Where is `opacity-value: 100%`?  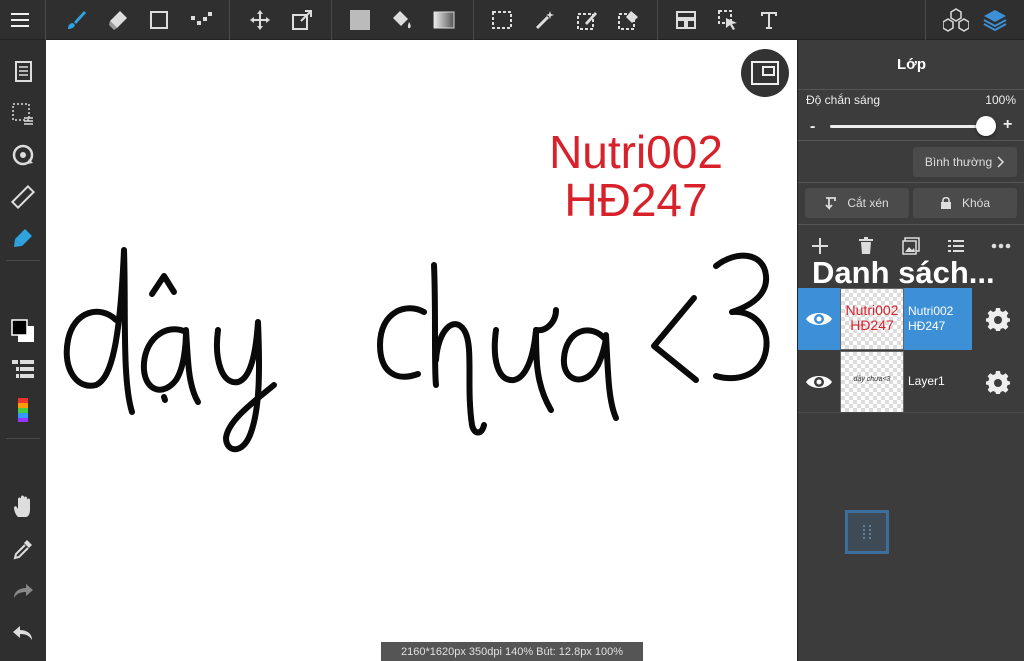
opacity-value: 100% is located at coordinates (1000, 100).